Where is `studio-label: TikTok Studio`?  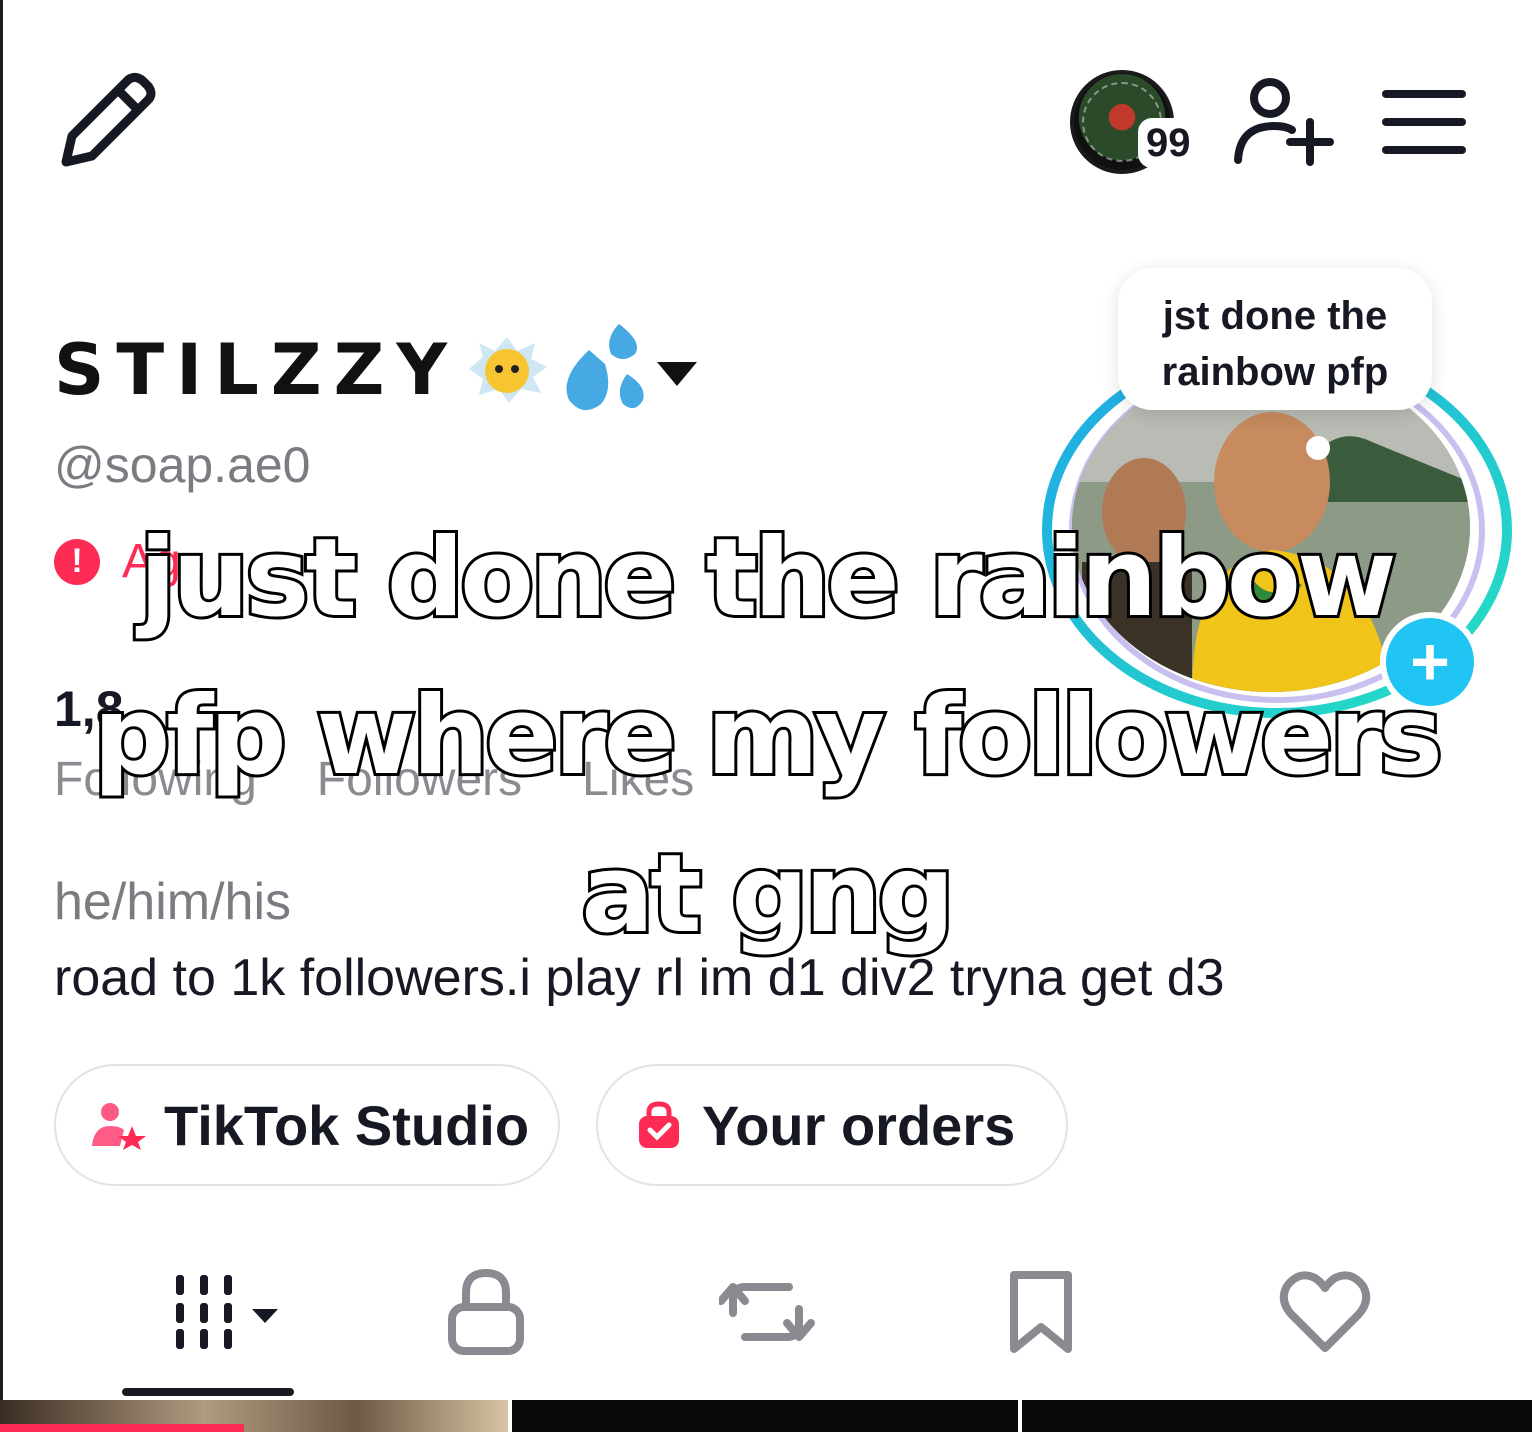 studio-label: TikTok Studio is located at coordinates (347, 1125).